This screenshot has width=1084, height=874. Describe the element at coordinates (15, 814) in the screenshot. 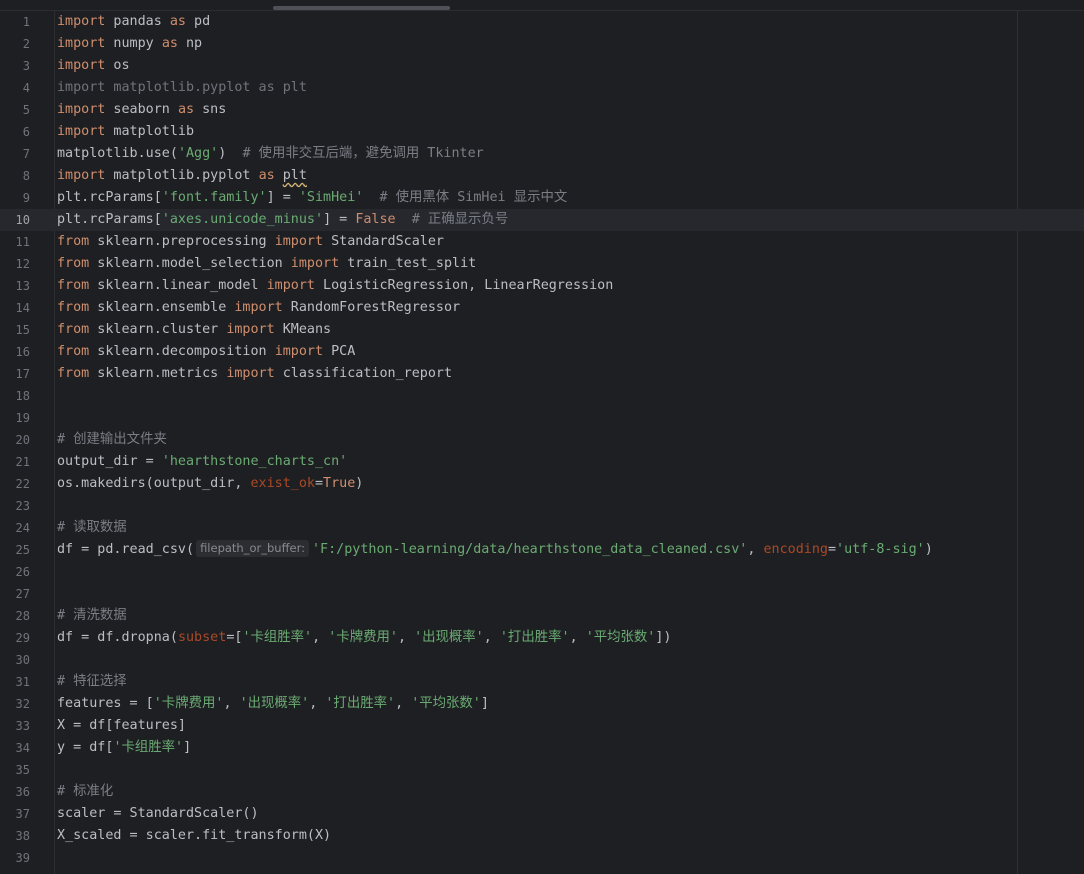

I see `line-number: 37` at that location.